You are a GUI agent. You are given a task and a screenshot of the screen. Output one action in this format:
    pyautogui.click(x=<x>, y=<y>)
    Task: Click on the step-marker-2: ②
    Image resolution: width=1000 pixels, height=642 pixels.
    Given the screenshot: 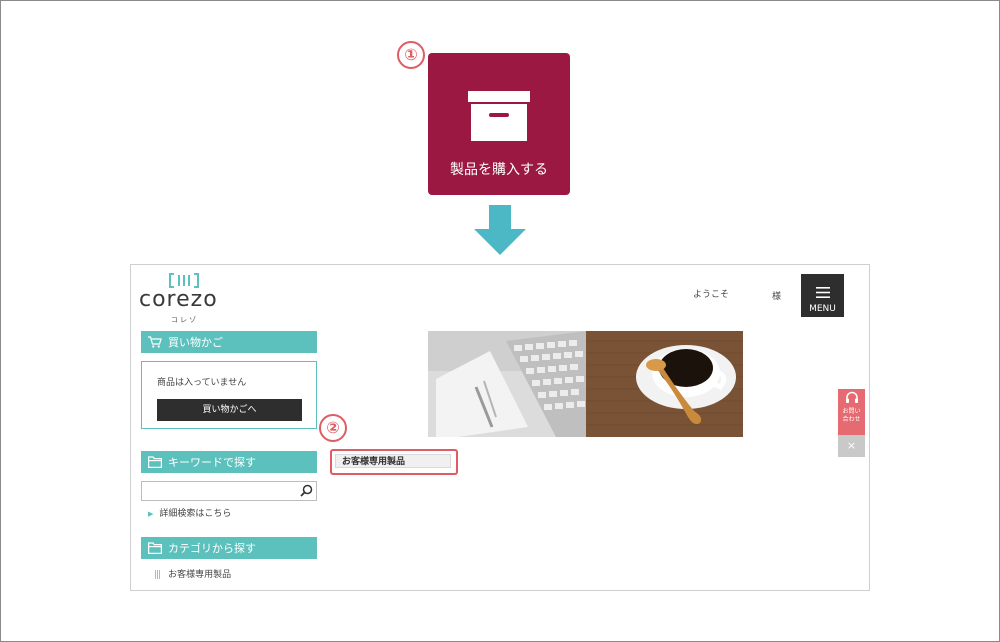 What is the action you would take?
    pyautogui.click(x=333, y=428)
    